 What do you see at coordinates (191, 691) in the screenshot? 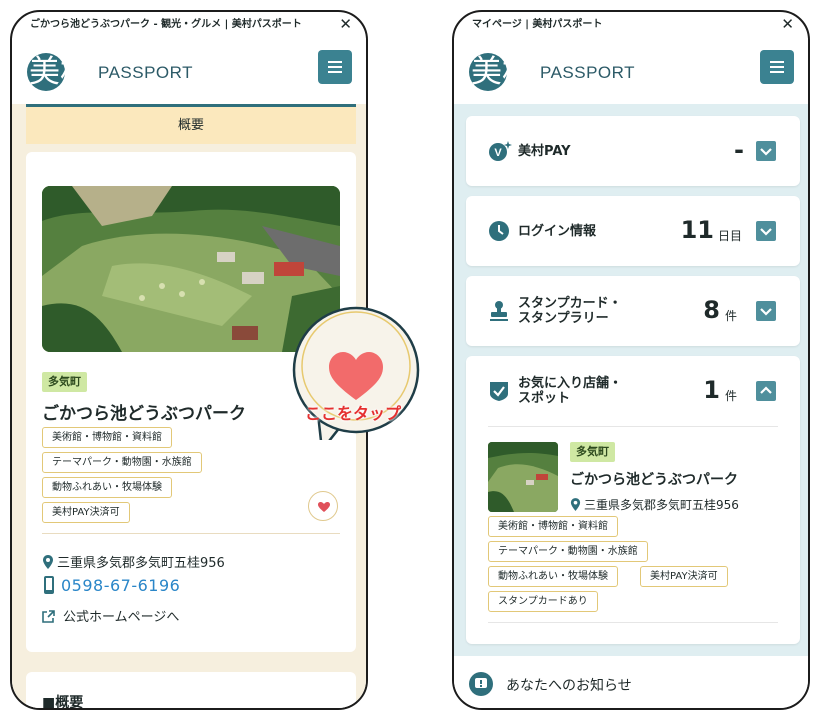
I see `overview-section: ■概要` at bounding box center [191, 691].